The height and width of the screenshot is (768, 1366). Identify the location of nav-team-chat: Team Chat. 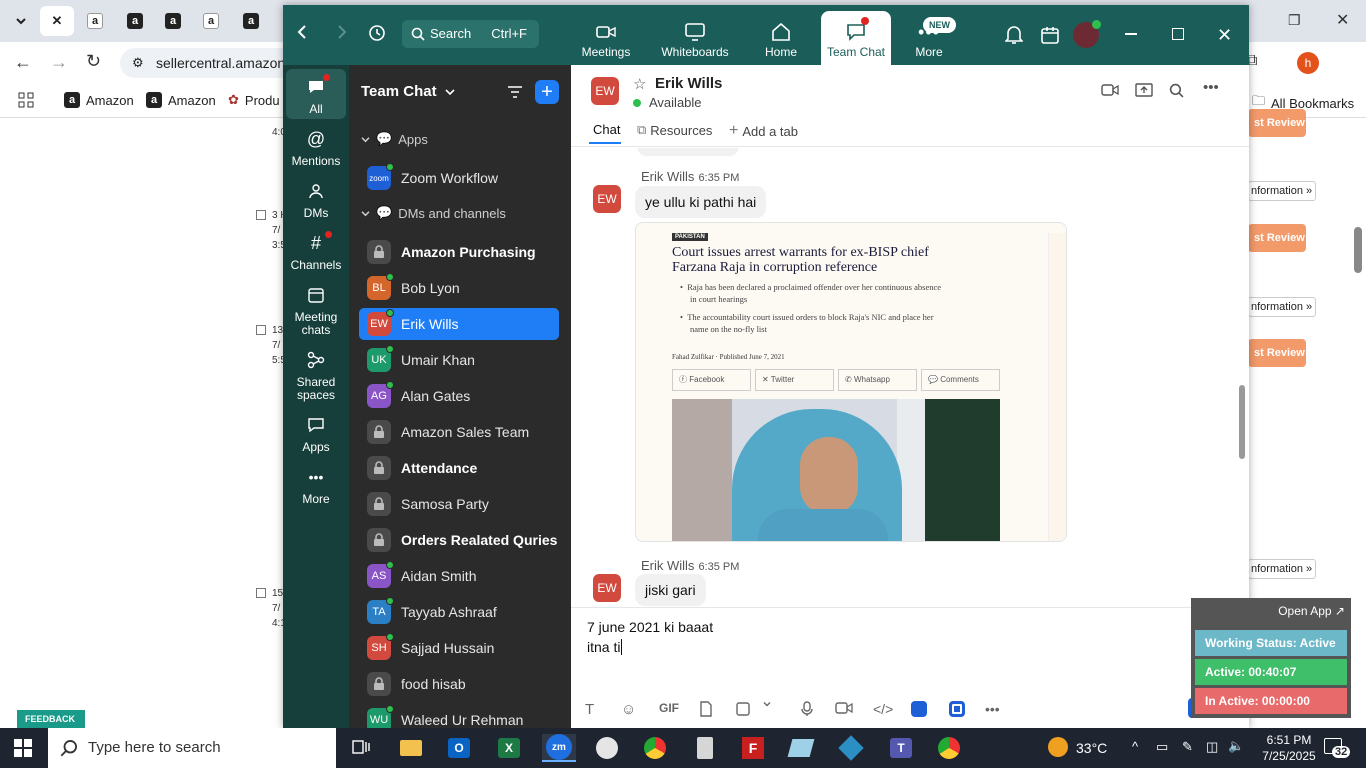
(856, 38).